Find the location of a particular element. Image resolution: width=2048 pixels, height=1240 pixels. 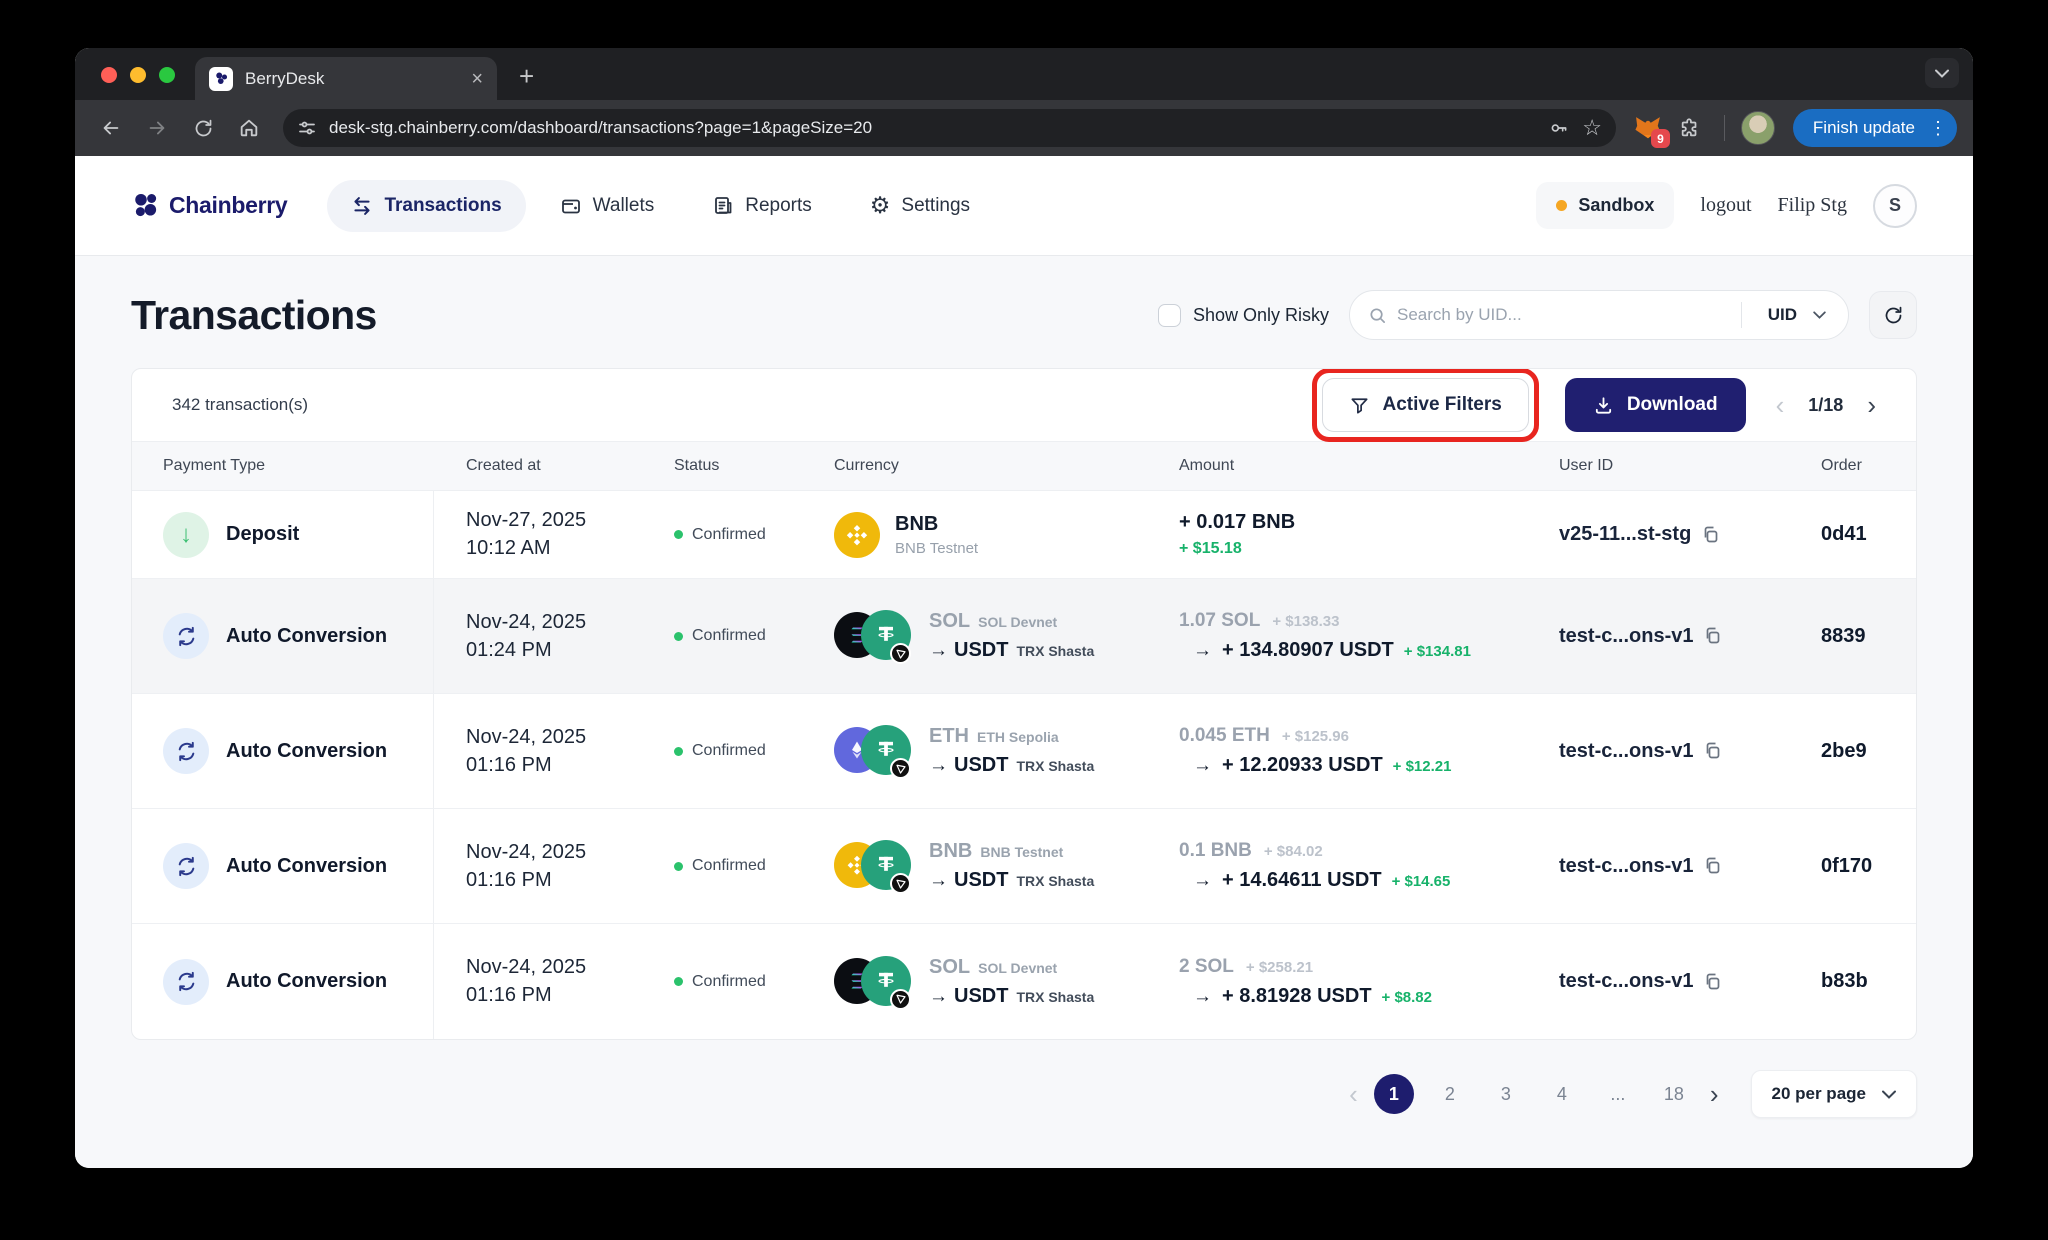

order-id-value: 8839 is located at coordinates (1843, 635).